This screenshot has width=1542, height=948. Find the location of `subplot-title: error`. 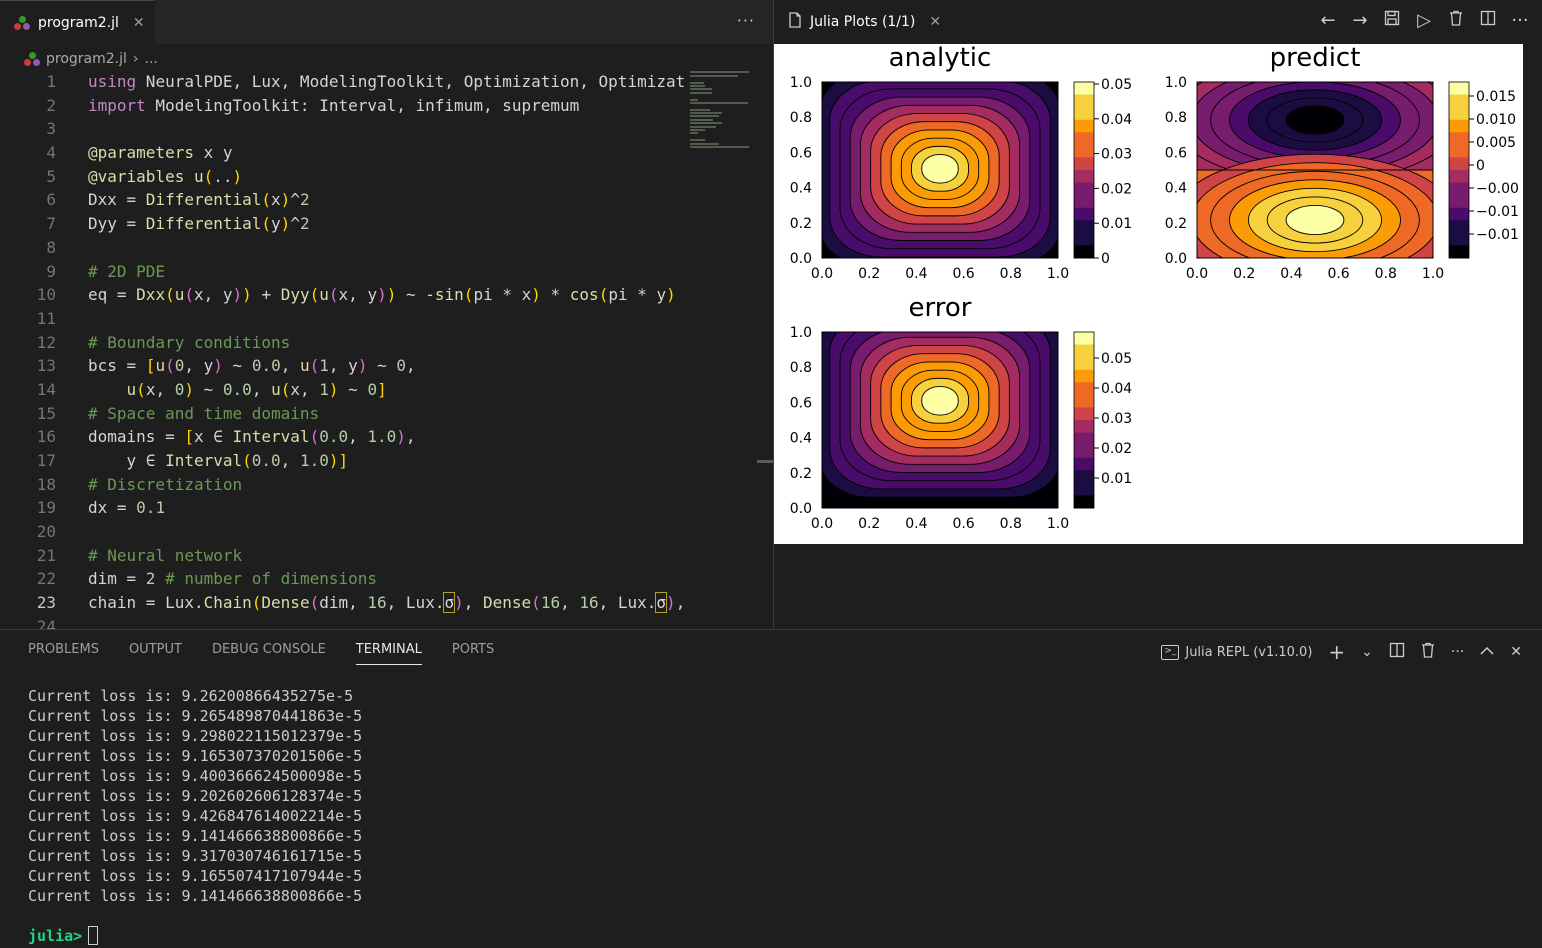

subplot-title: error is located at coordinates (940, 308).